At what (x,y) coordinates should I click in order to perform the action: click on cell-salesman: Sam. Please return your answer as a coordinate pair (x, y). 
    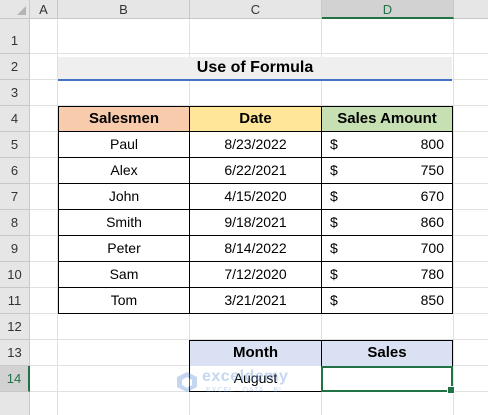
    Looking at the image, I should click on (124, 275).